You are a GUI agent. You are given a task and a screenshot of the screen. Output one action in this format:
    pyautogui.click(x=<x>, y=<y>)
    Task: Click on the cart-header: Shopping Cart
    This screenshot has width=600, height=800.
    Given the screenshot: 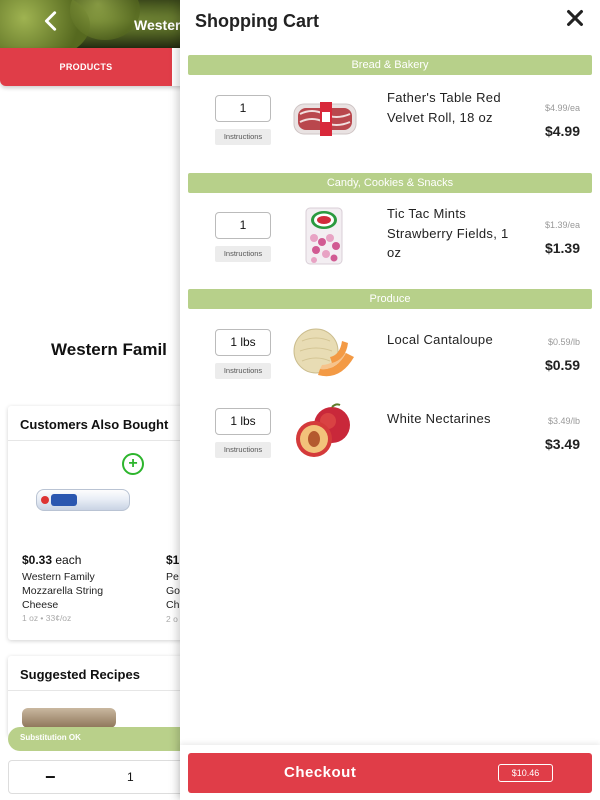 What is the action you would take?
    pyautogui.click(x=390, y=20)
    